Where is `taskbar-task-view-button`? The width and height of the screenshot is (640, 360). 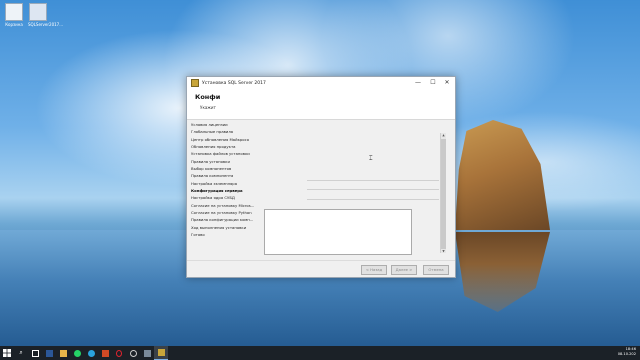 taskbar-task-view-button is located at coordinates (35, 353).